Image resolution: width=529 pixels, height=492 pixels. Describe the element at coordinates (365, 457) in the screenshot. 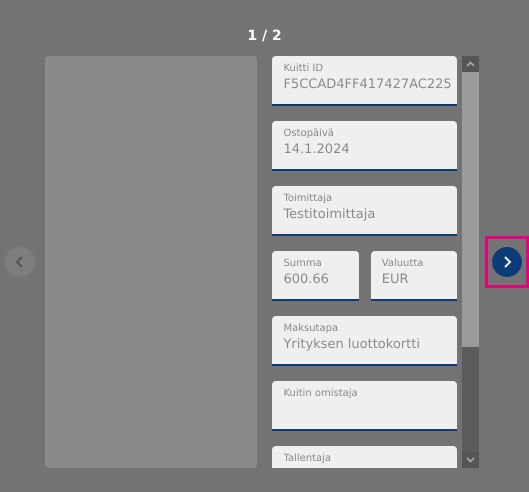

I see `text-field: Tallentaja` at that location.